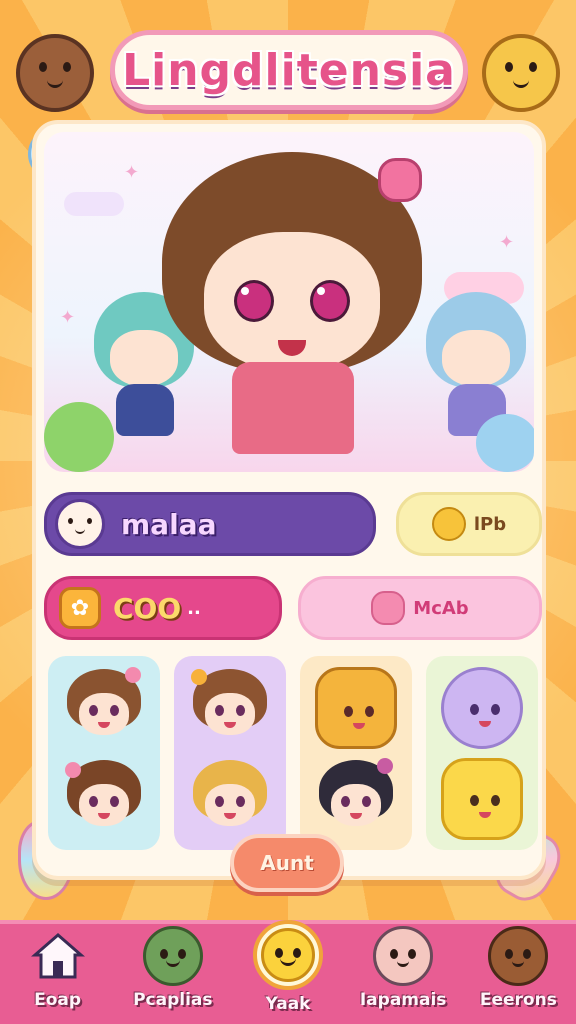 This screenshot has height=1024, width=576. I want to click on yellow-cat-mascot-icon, so click(521, 73).